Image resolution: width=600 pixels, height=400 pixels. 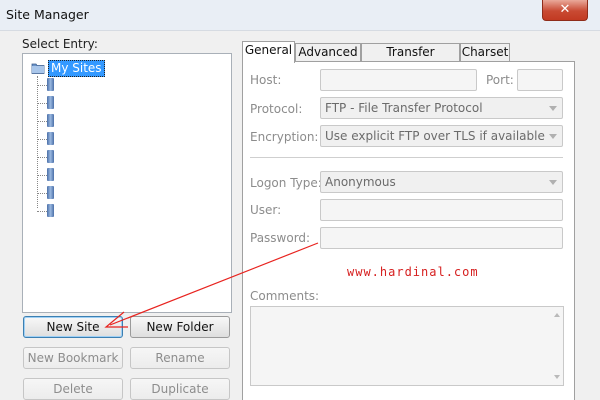 I want to click on close-button: ✕, so click(x=565, y=10).